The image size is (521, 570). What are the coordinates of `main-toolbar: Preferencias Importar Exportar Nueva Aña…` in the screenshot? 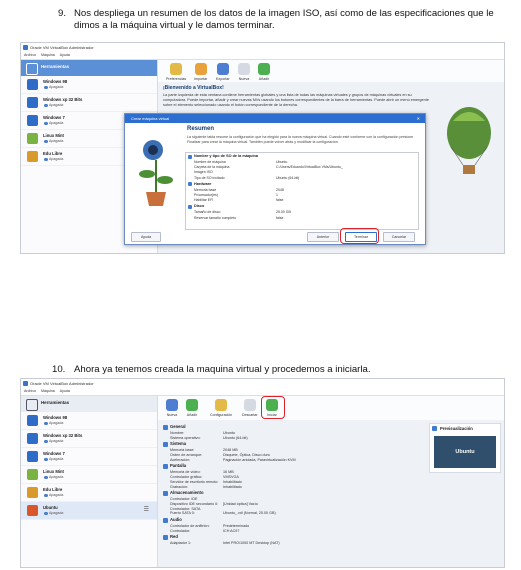 It's located at (331, 71).